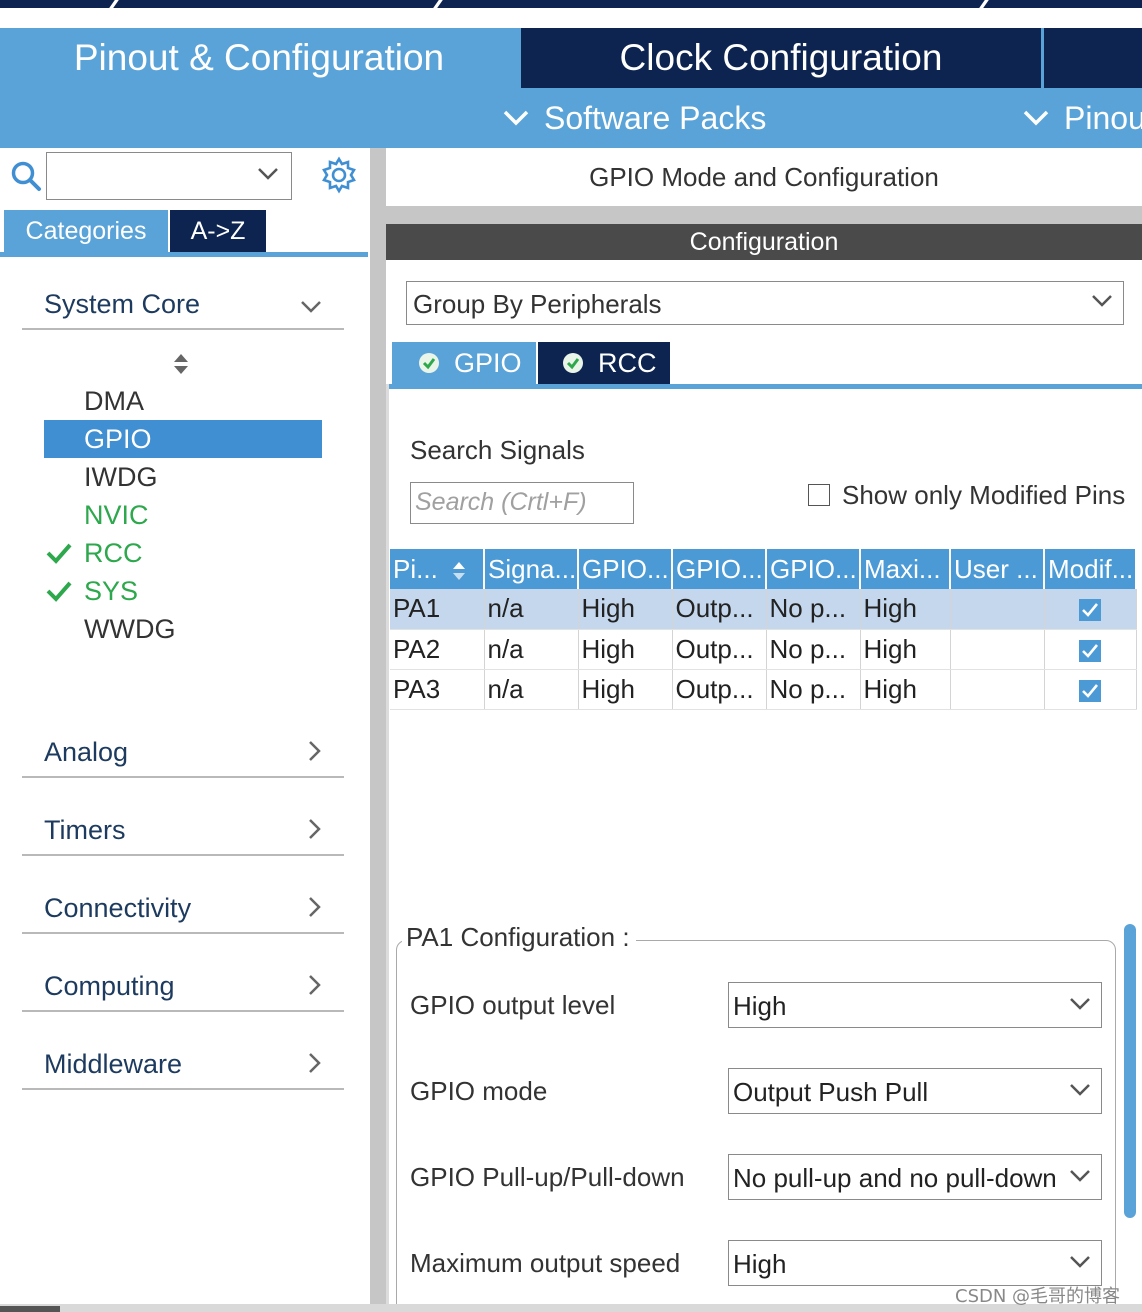 The height and width of the screenshot is (1312, 1142). Describe the element at coordinates (1103, 117) in the screenshot. I see `pinout-menu-label: Pinou` at that location.